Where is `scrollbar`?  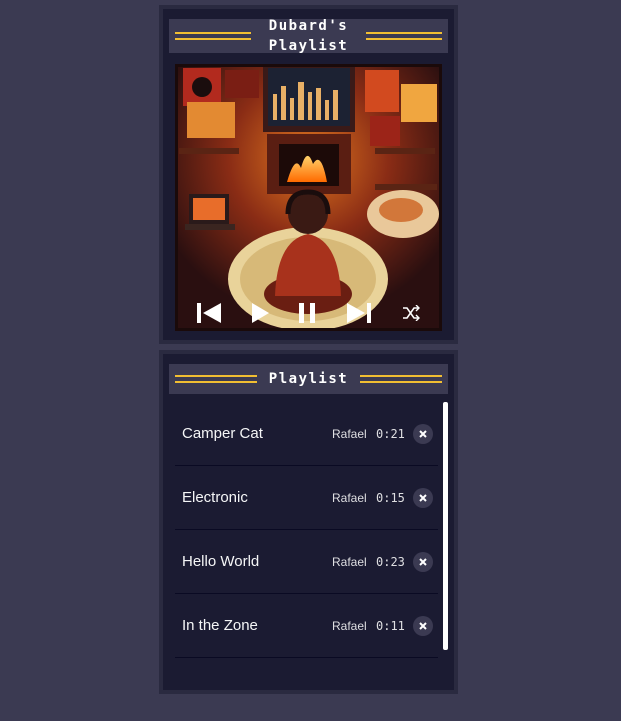
scrollbar is located at coordinates (445, 526).